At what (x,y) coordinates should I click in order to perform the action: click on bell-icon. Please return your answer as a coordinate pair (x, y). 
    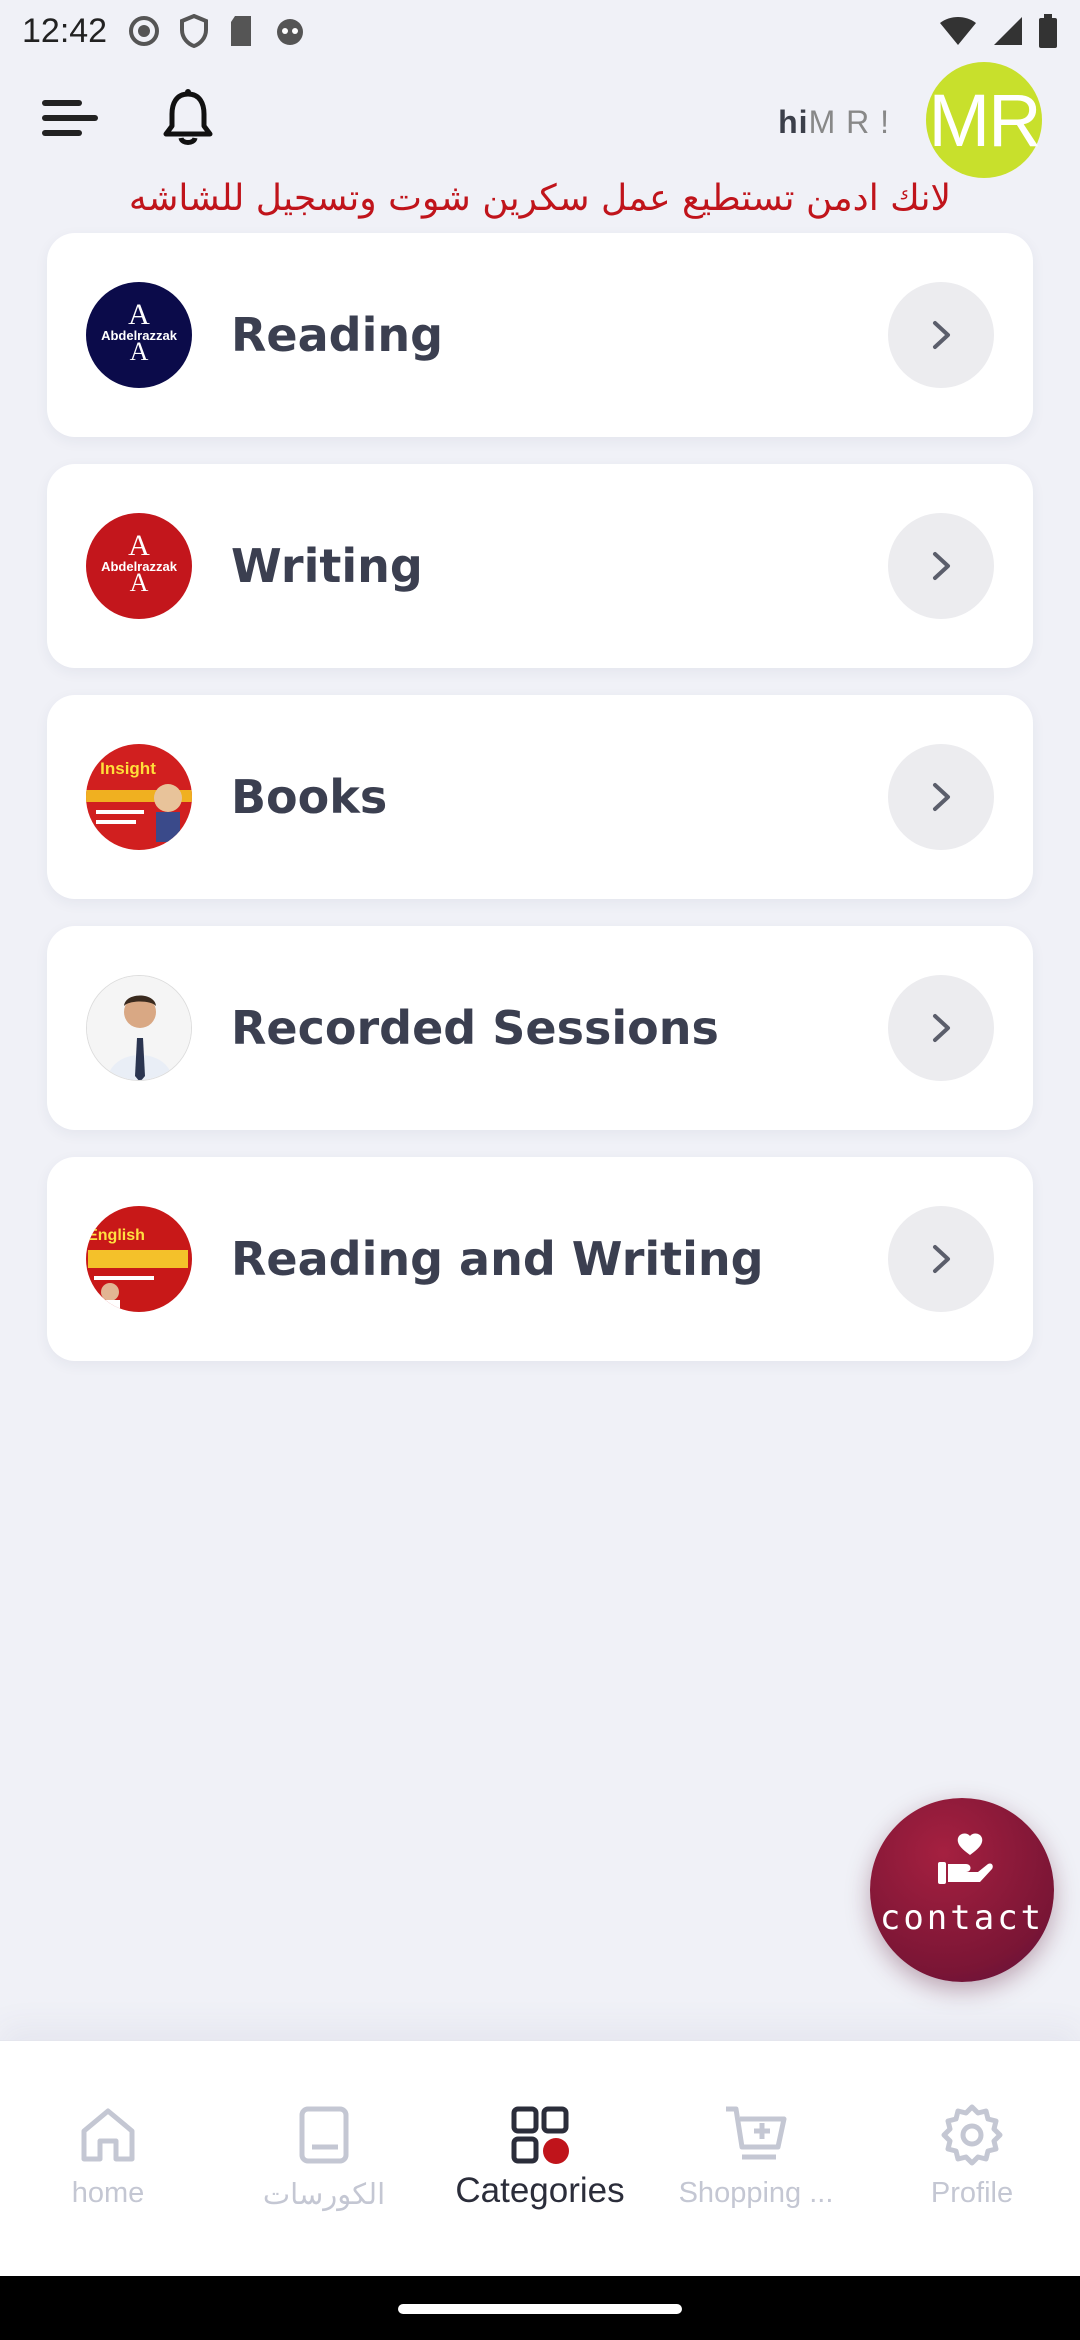
    Looking at the image, I should click on (188, 117).